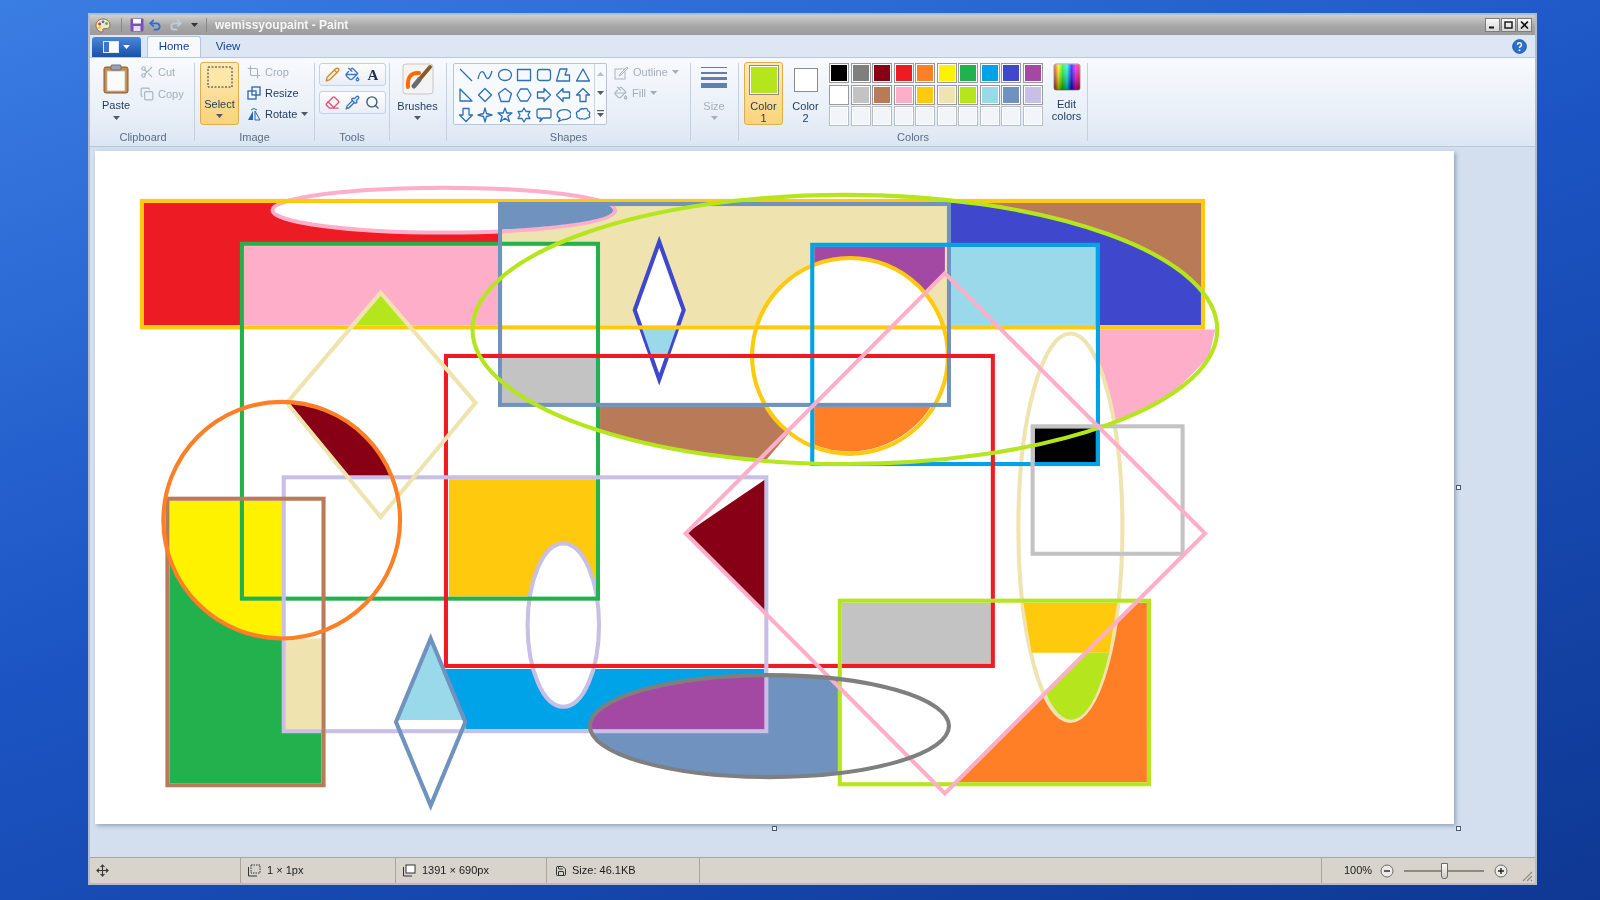 Image resolution: width=1600 pixels, height=900 pixels. What do you see at coordinates (228, 47) in the screenshot?
I see `ribbon-tab: View` at bounding box center [228, 47].